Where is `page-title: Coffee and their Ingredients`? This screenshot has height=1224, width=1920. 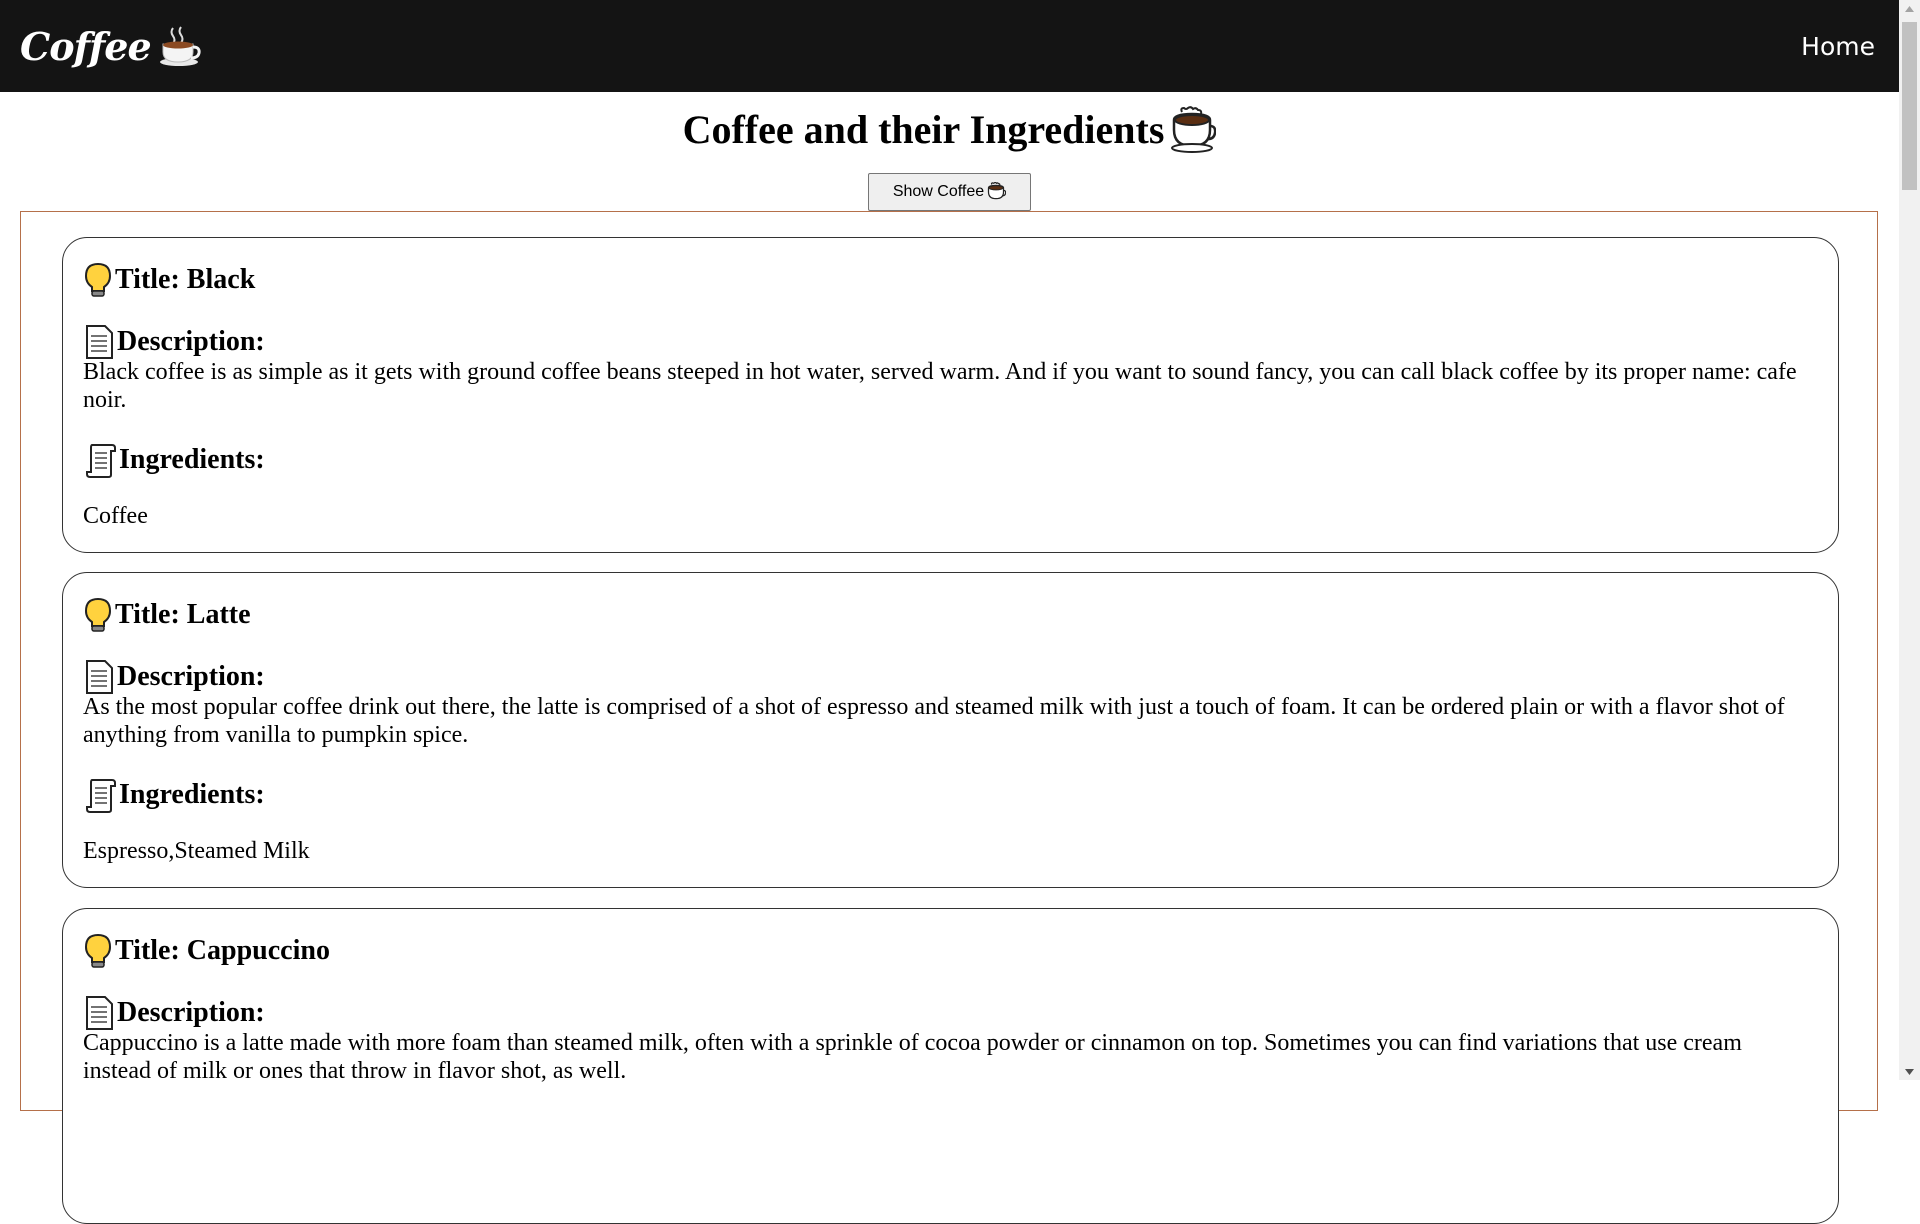 page-title: Coffee and their Ingredients is located at coordinates (949, 130).